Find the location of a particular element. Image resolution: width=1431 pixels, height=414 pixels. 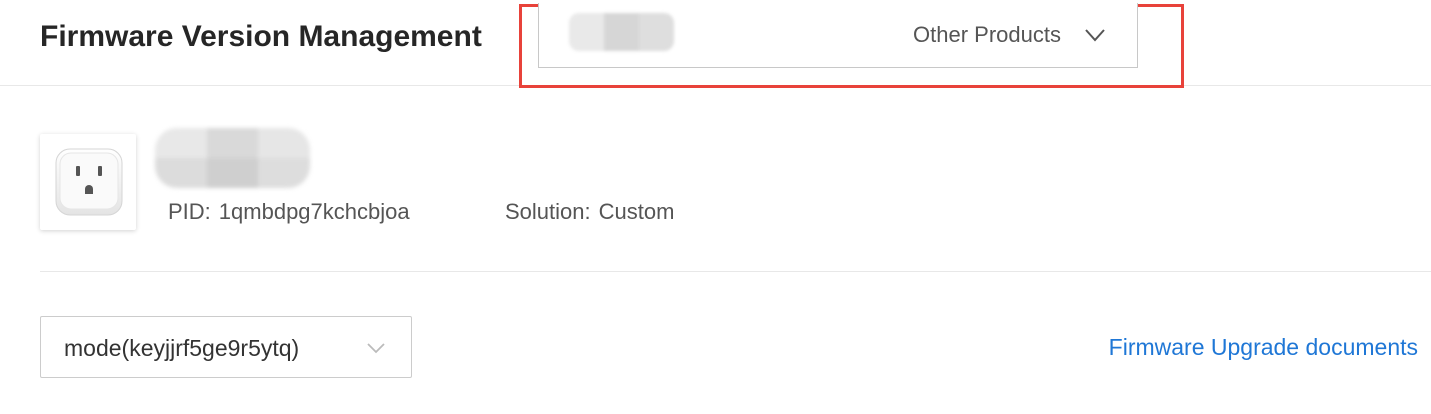

solution-value: Custom is located at coordinates (636, 211).